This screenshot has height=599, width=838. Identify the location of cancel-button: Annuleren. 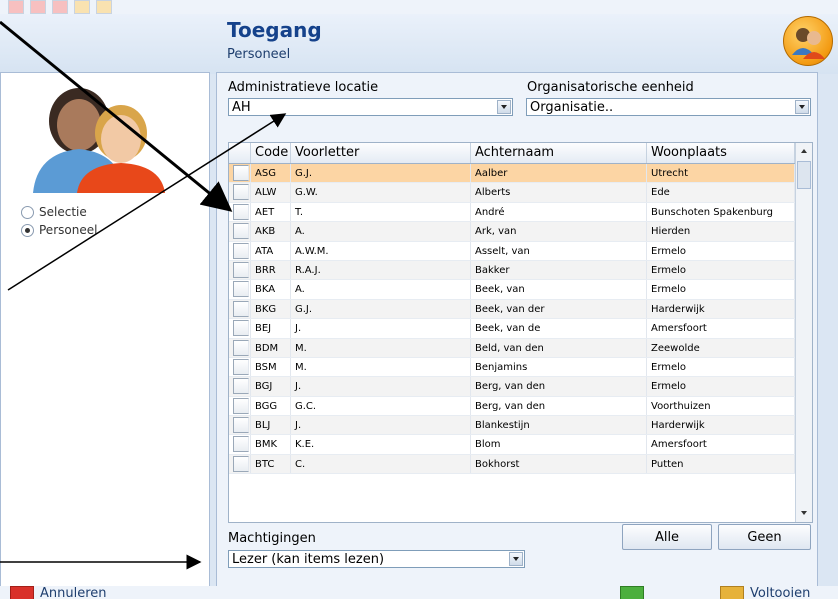
(73, 592).